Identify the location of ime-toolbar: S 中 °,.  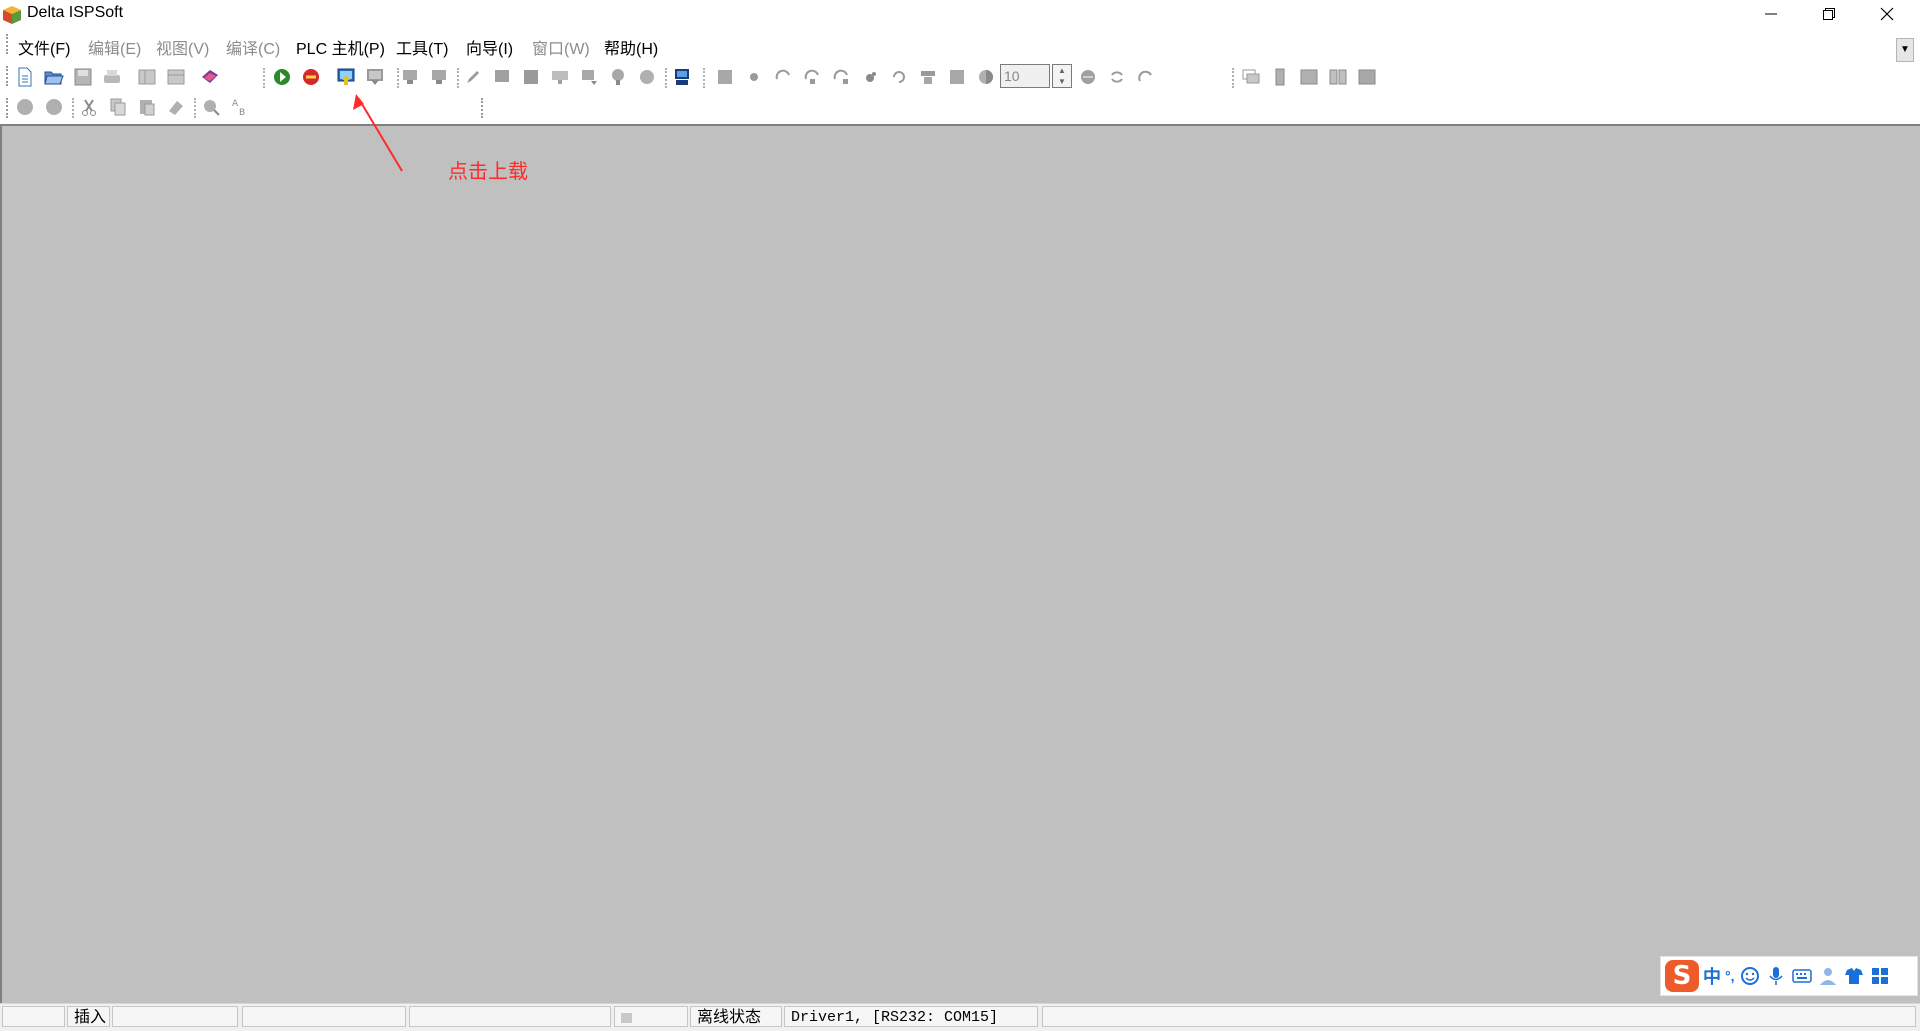
(1789, 976).